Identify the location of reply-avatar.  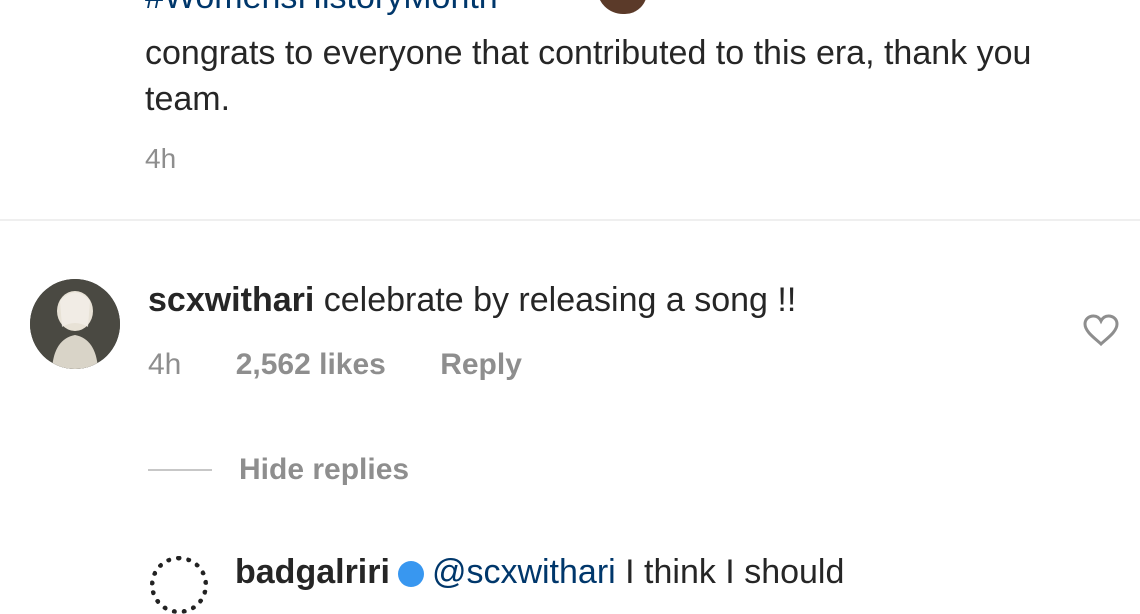
(179, 585).